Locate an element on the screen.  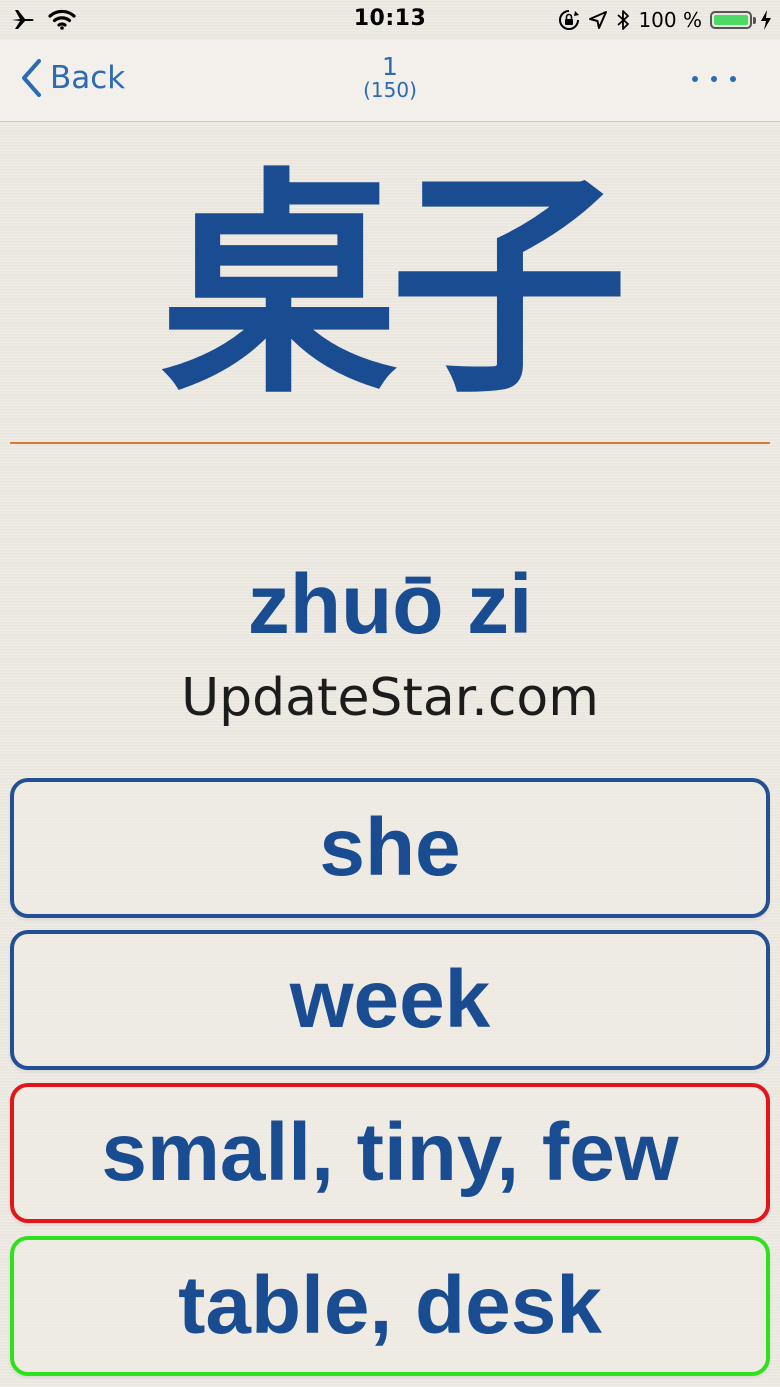
status-right: 100 % is located at coordinates (665, 20).